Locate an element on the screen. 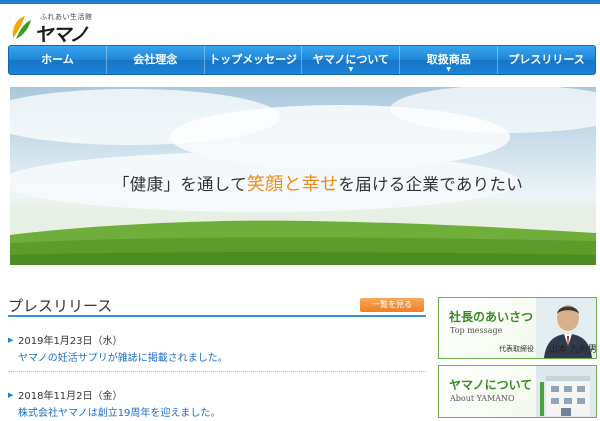 The height and width of the screenshot is (421, 600). news-item: ▶ 2018年11月2日（金） 株式会社ヤマノは創立19周年を迎えました。 is located at coordinates (217, 404).